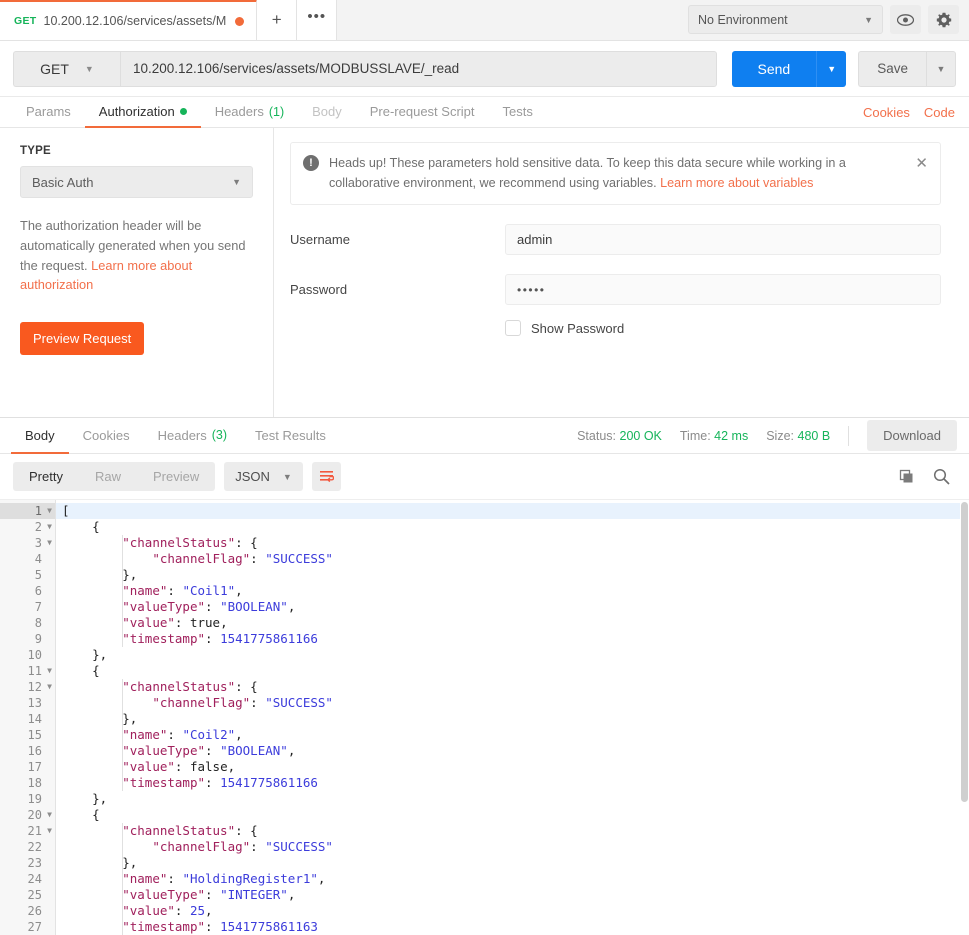 The width and height of the screenshot is (969, 935). Describe the element at coordinates (108, 476) in the screenshot. I see `view-mode-raw: Raw` at that location.